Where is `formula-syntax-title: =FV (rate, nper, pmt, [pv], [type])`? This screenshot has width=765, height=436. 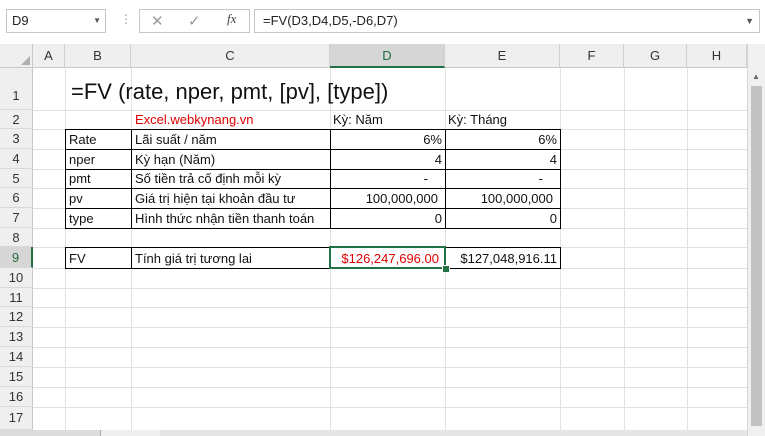 formula-syntax-title: =FV (rate, nper, pmt, [pv], [type]) is located at coordinates (230, 91).